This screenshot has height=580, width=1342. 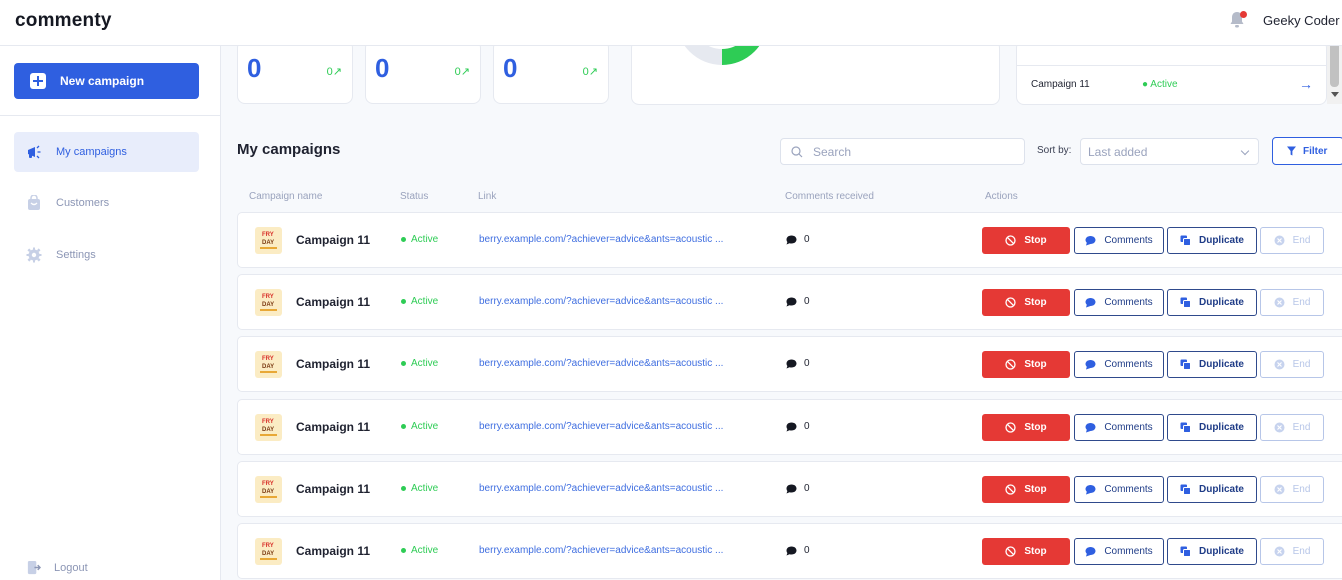 What do you see at coordinates (1169, 151) in the screenshot?
I see `sort-select: Last added` at bounding box center [1169, 151].